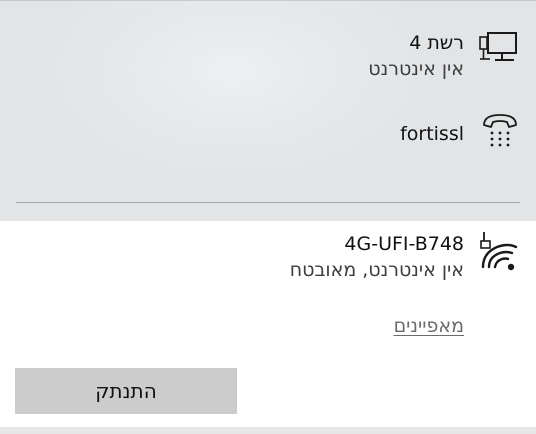  I want to click on network-name: רשת 4, so click(436, 43).